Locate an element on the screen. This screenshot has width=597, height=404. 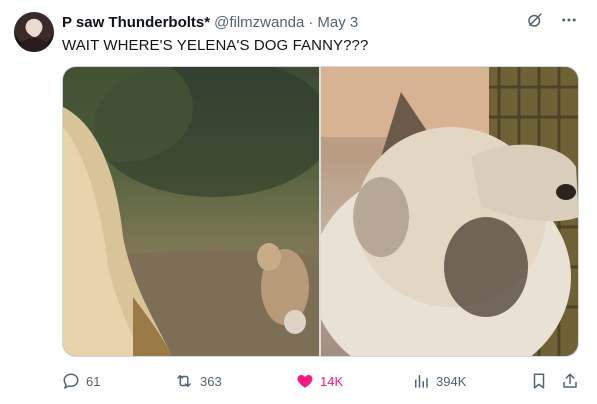
tweet-header: P saw Thunderbolts* @filmzwanda · May 3 is located at coordinates (210, 22).